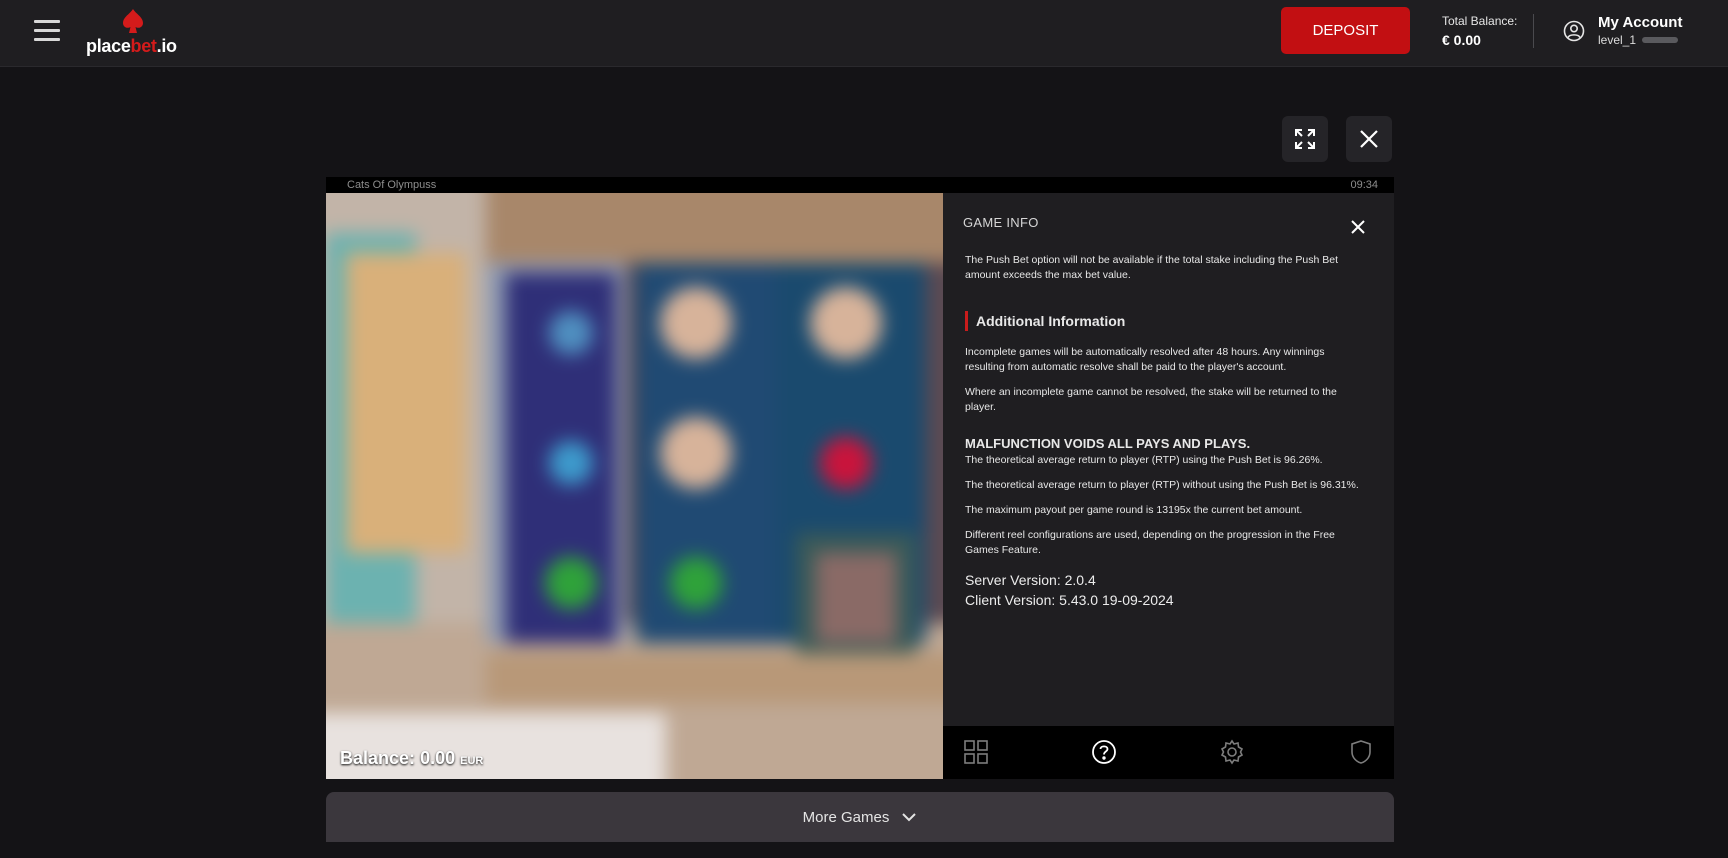 The width and height of the screenshot is (1728, 858). I want to click on user-icon, so click(1574, 31).